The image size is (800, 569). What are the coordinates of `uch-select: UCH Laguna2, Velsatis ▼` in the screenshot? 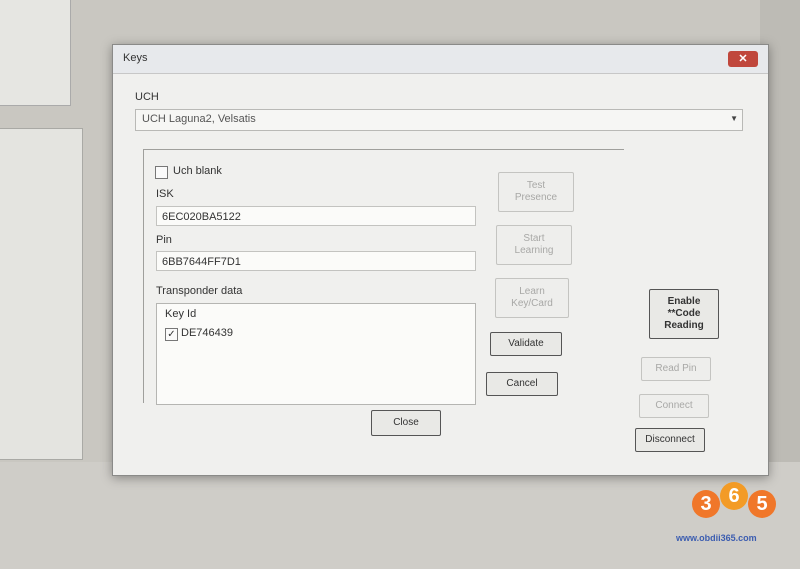 It's located at (439, 120).